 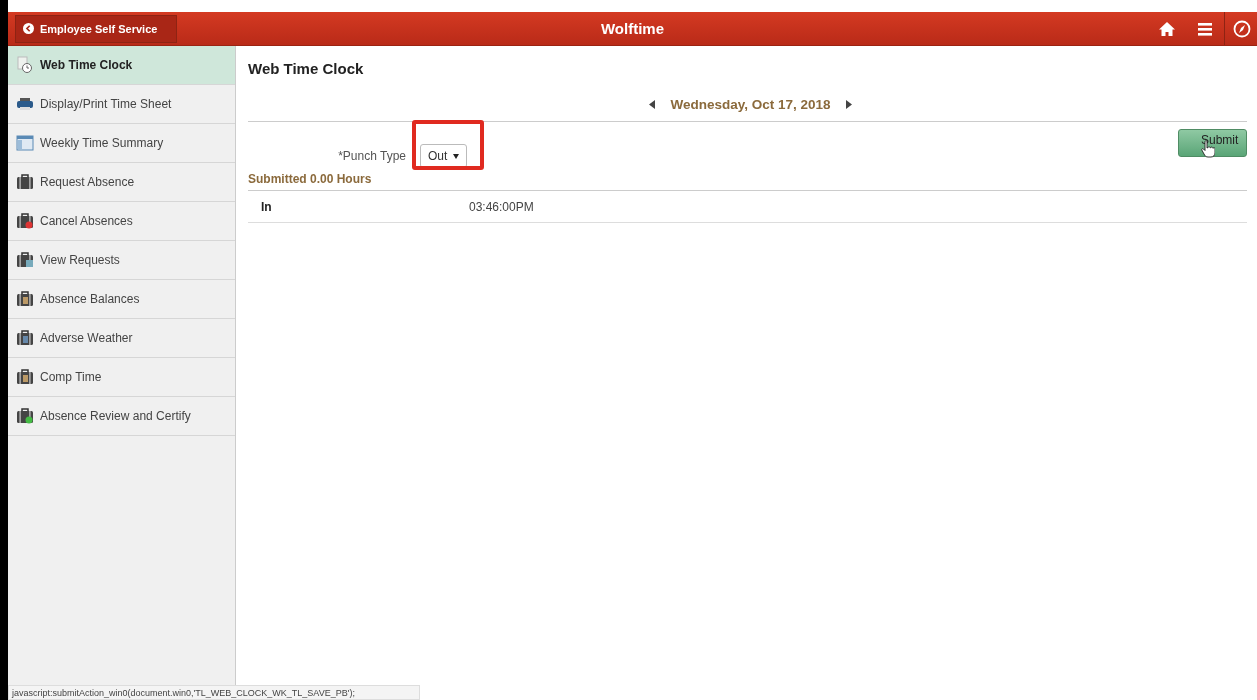 What do you see at coordinates (121, 338) in the screenshot?
I see `sidebar-item: Adverse Weather` at bounding box center [121, 338].